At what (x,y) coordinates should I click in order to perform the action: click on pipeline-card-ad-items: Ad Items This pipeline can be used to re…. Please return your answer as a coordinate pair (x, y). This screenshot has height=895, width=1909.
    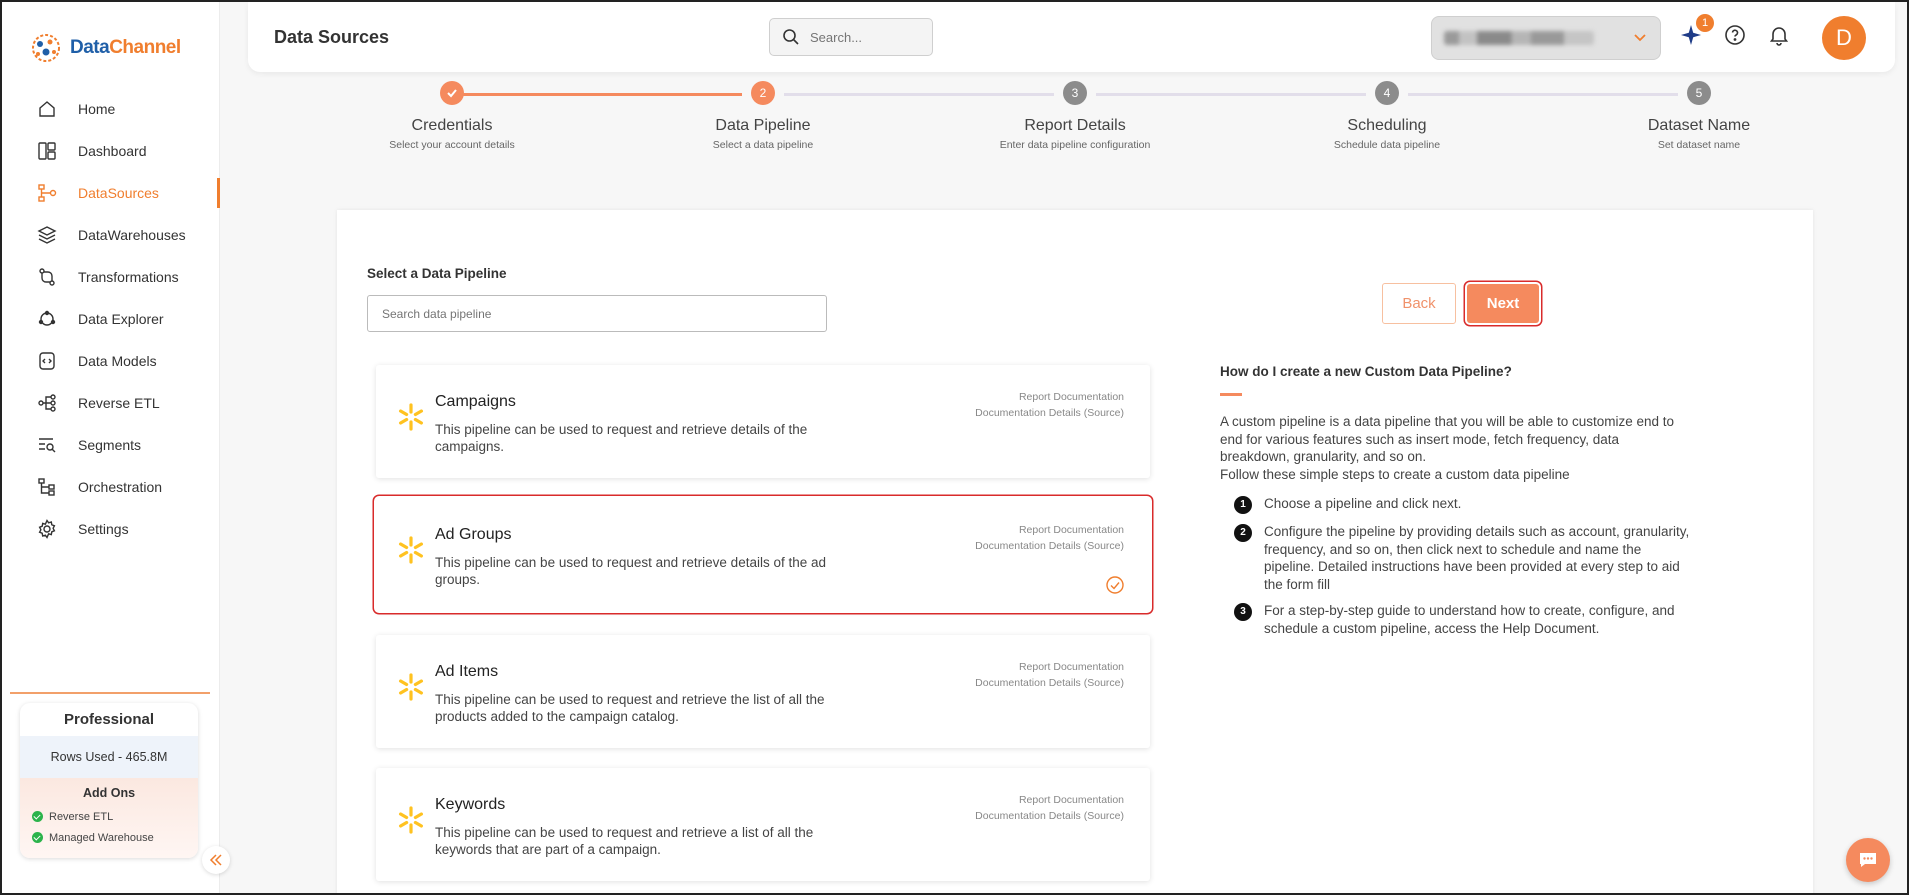
    Looking at the image, I should click on (763, 691).